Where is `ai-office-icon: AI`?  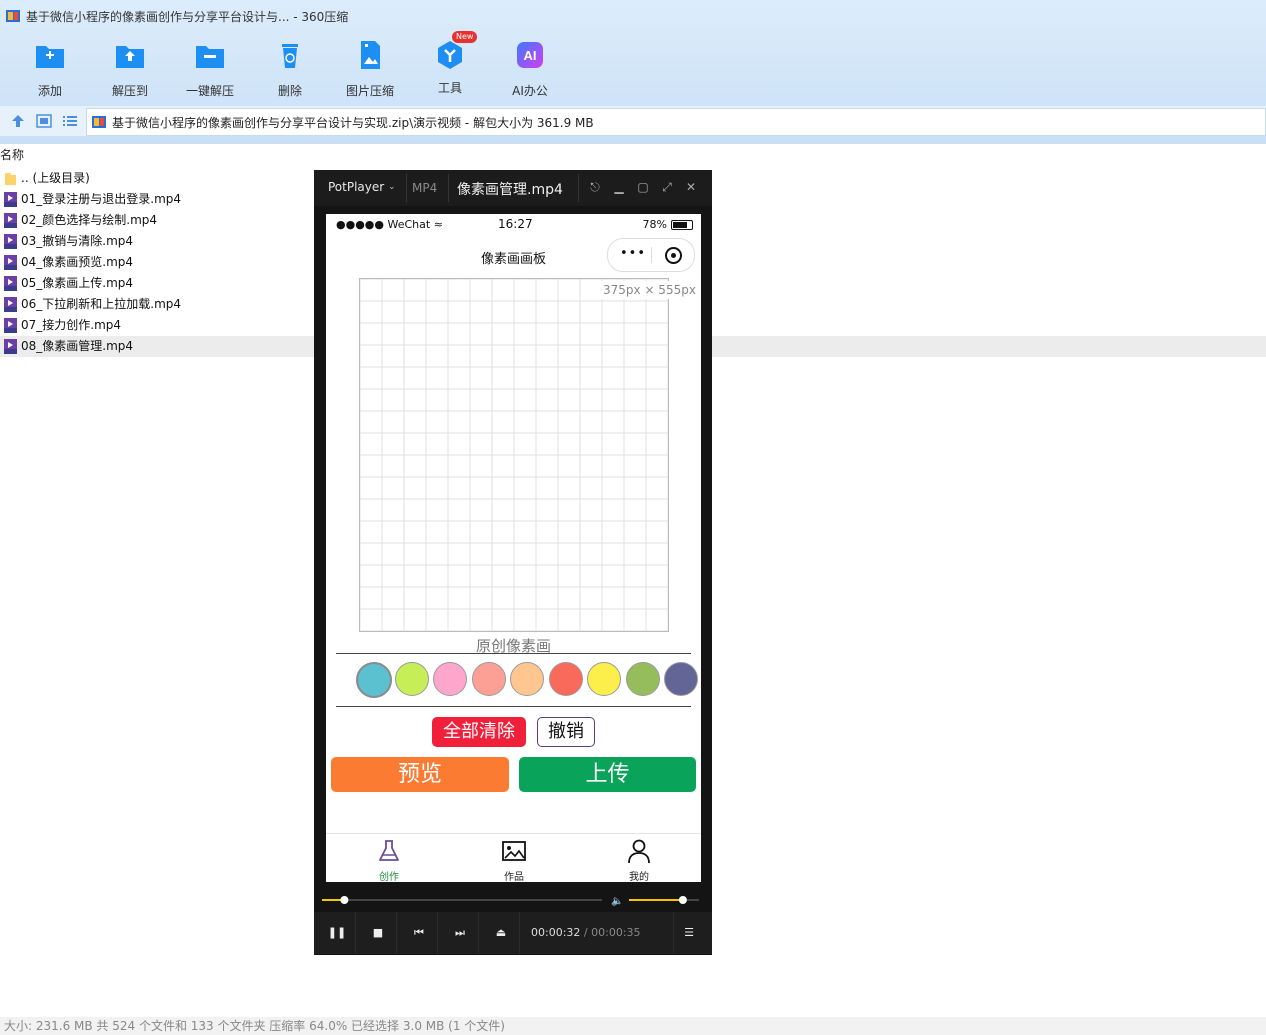 ai-office-icon: AI is located at coordinates (530, 55).